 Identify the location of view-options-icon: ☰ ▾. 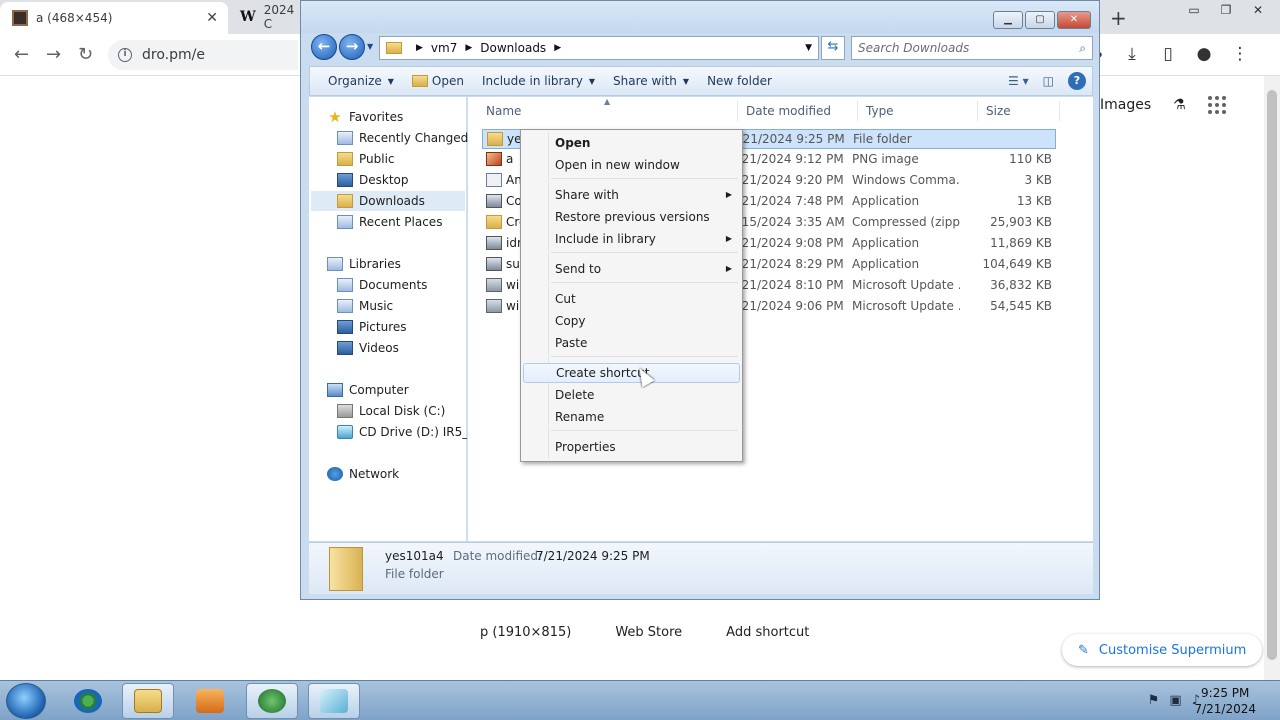
(1018, 81).